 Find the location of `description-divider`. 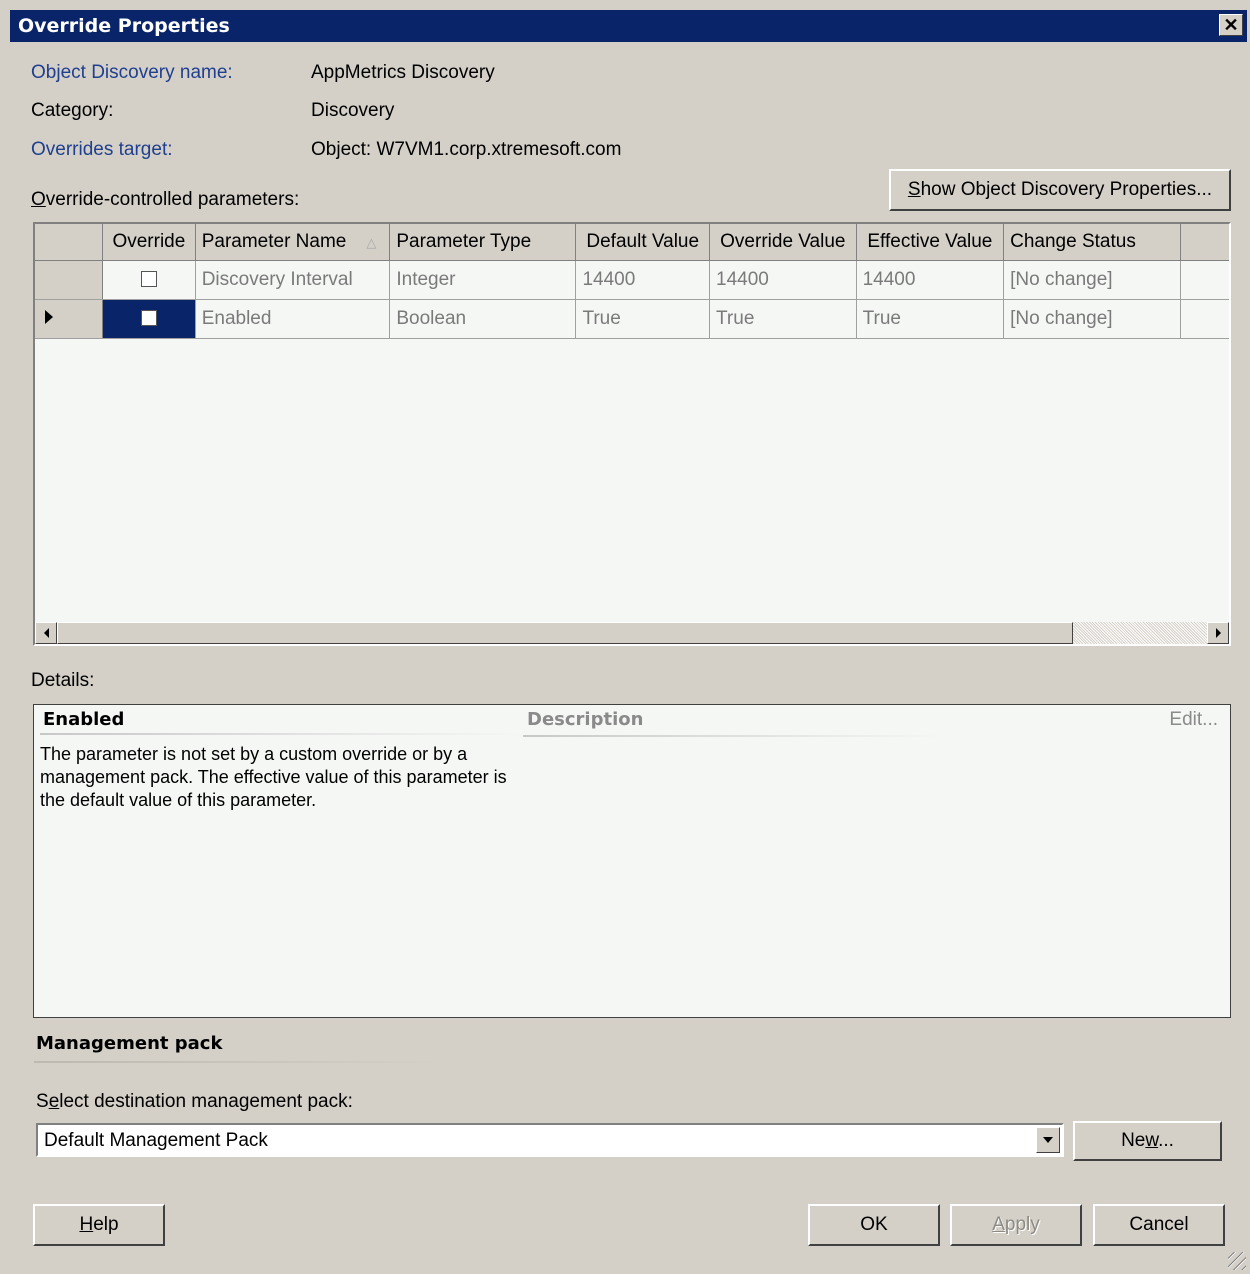

description-divider is located at coordinates (733, 736).